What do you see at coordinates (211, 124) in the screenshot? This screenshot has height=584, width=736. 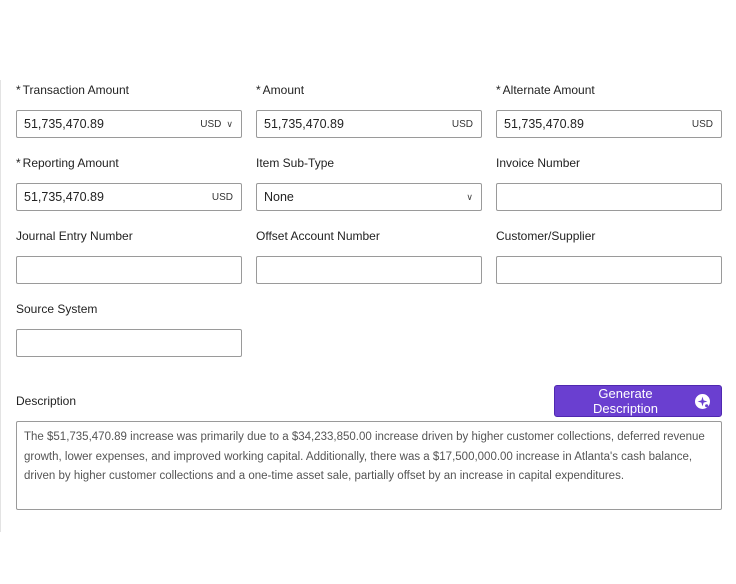 I see `currency-code: USD` at bounding box center [211, 124].